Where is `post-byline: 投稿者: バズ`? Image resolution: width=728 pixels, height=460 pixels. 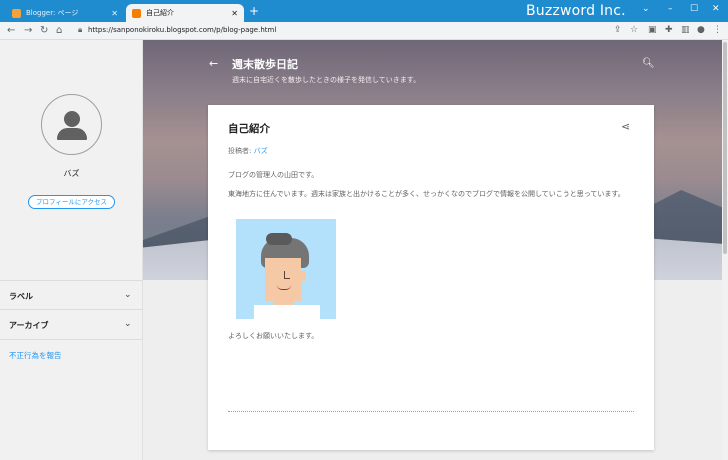 post-byline: 投稿者: バズ is located at coordinates (248, 151).